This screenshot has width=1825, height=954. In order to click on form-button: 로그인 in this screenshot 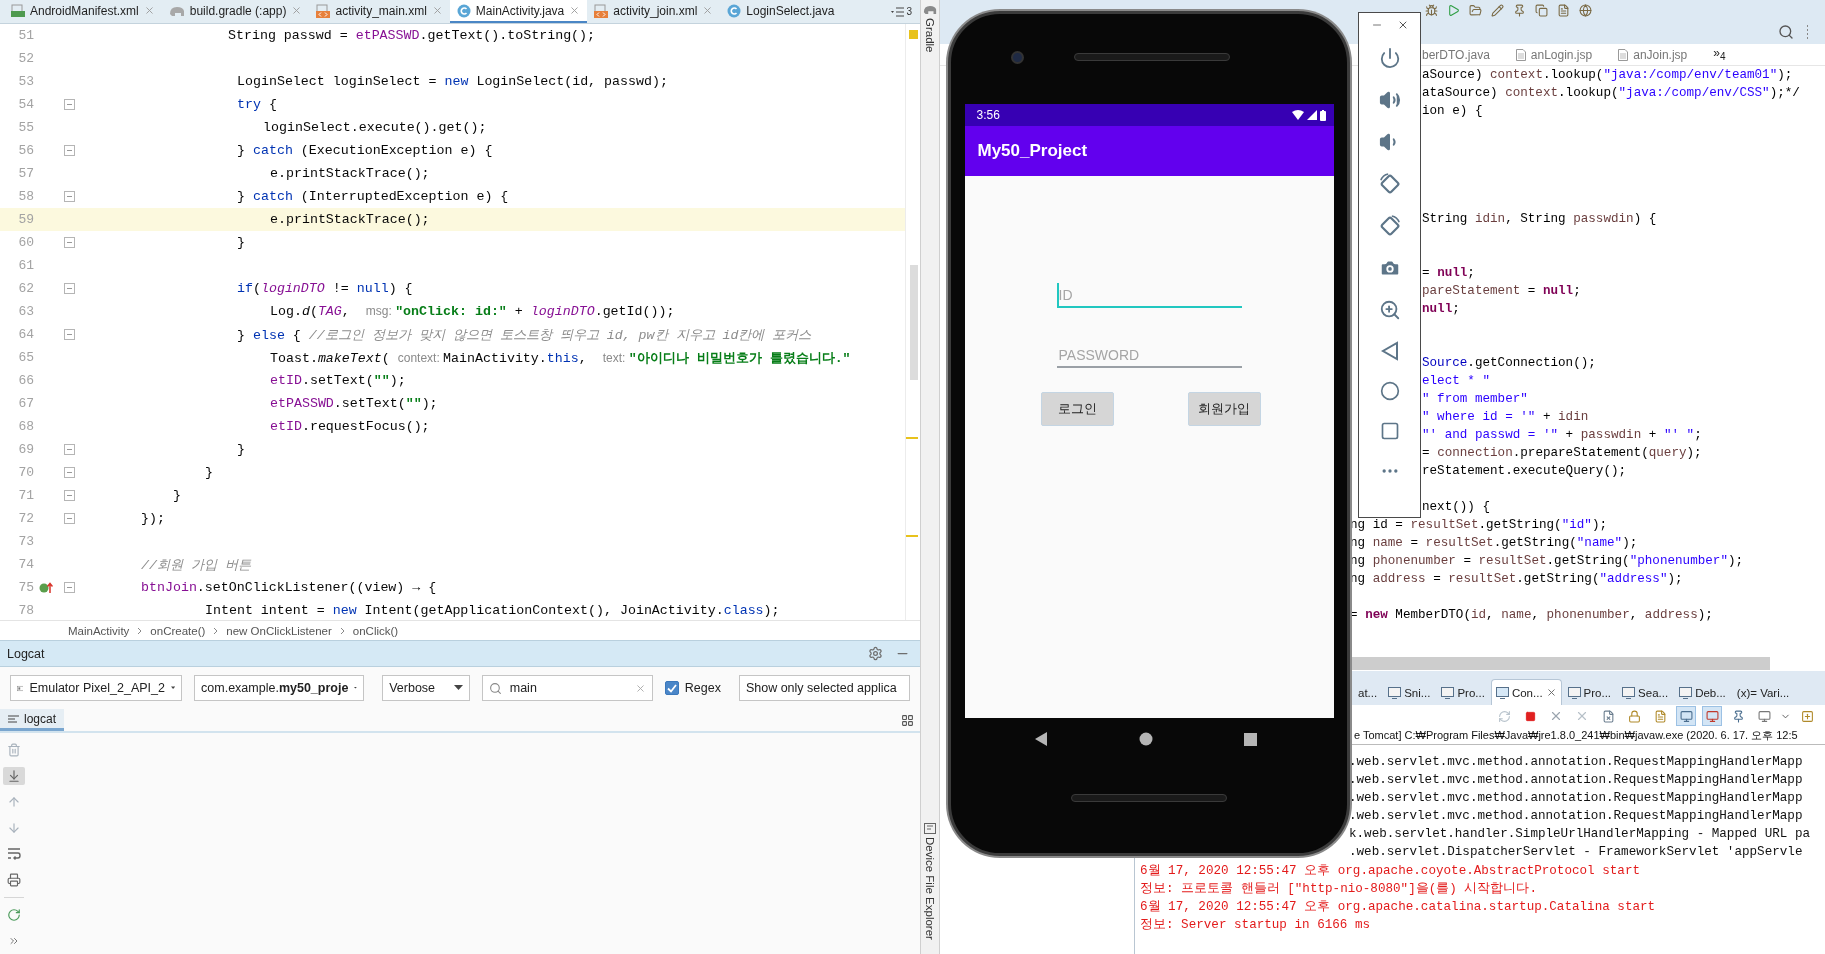, I will do `click(1077, 409)`.